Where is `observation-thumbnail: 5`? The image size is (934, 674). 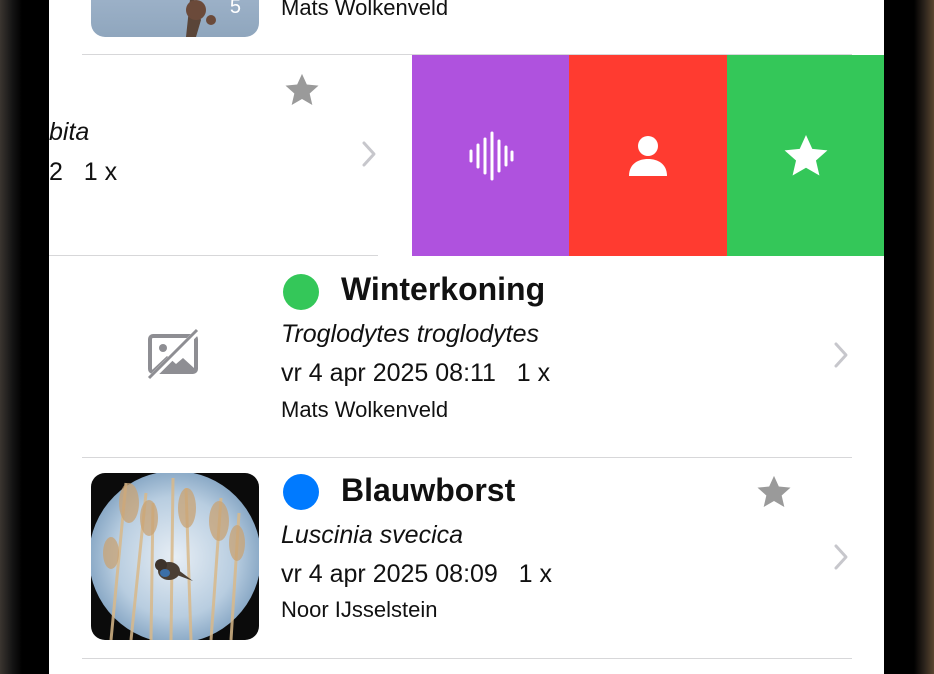 observation-thumbnail: 5 is located at coordinates (175, 18).